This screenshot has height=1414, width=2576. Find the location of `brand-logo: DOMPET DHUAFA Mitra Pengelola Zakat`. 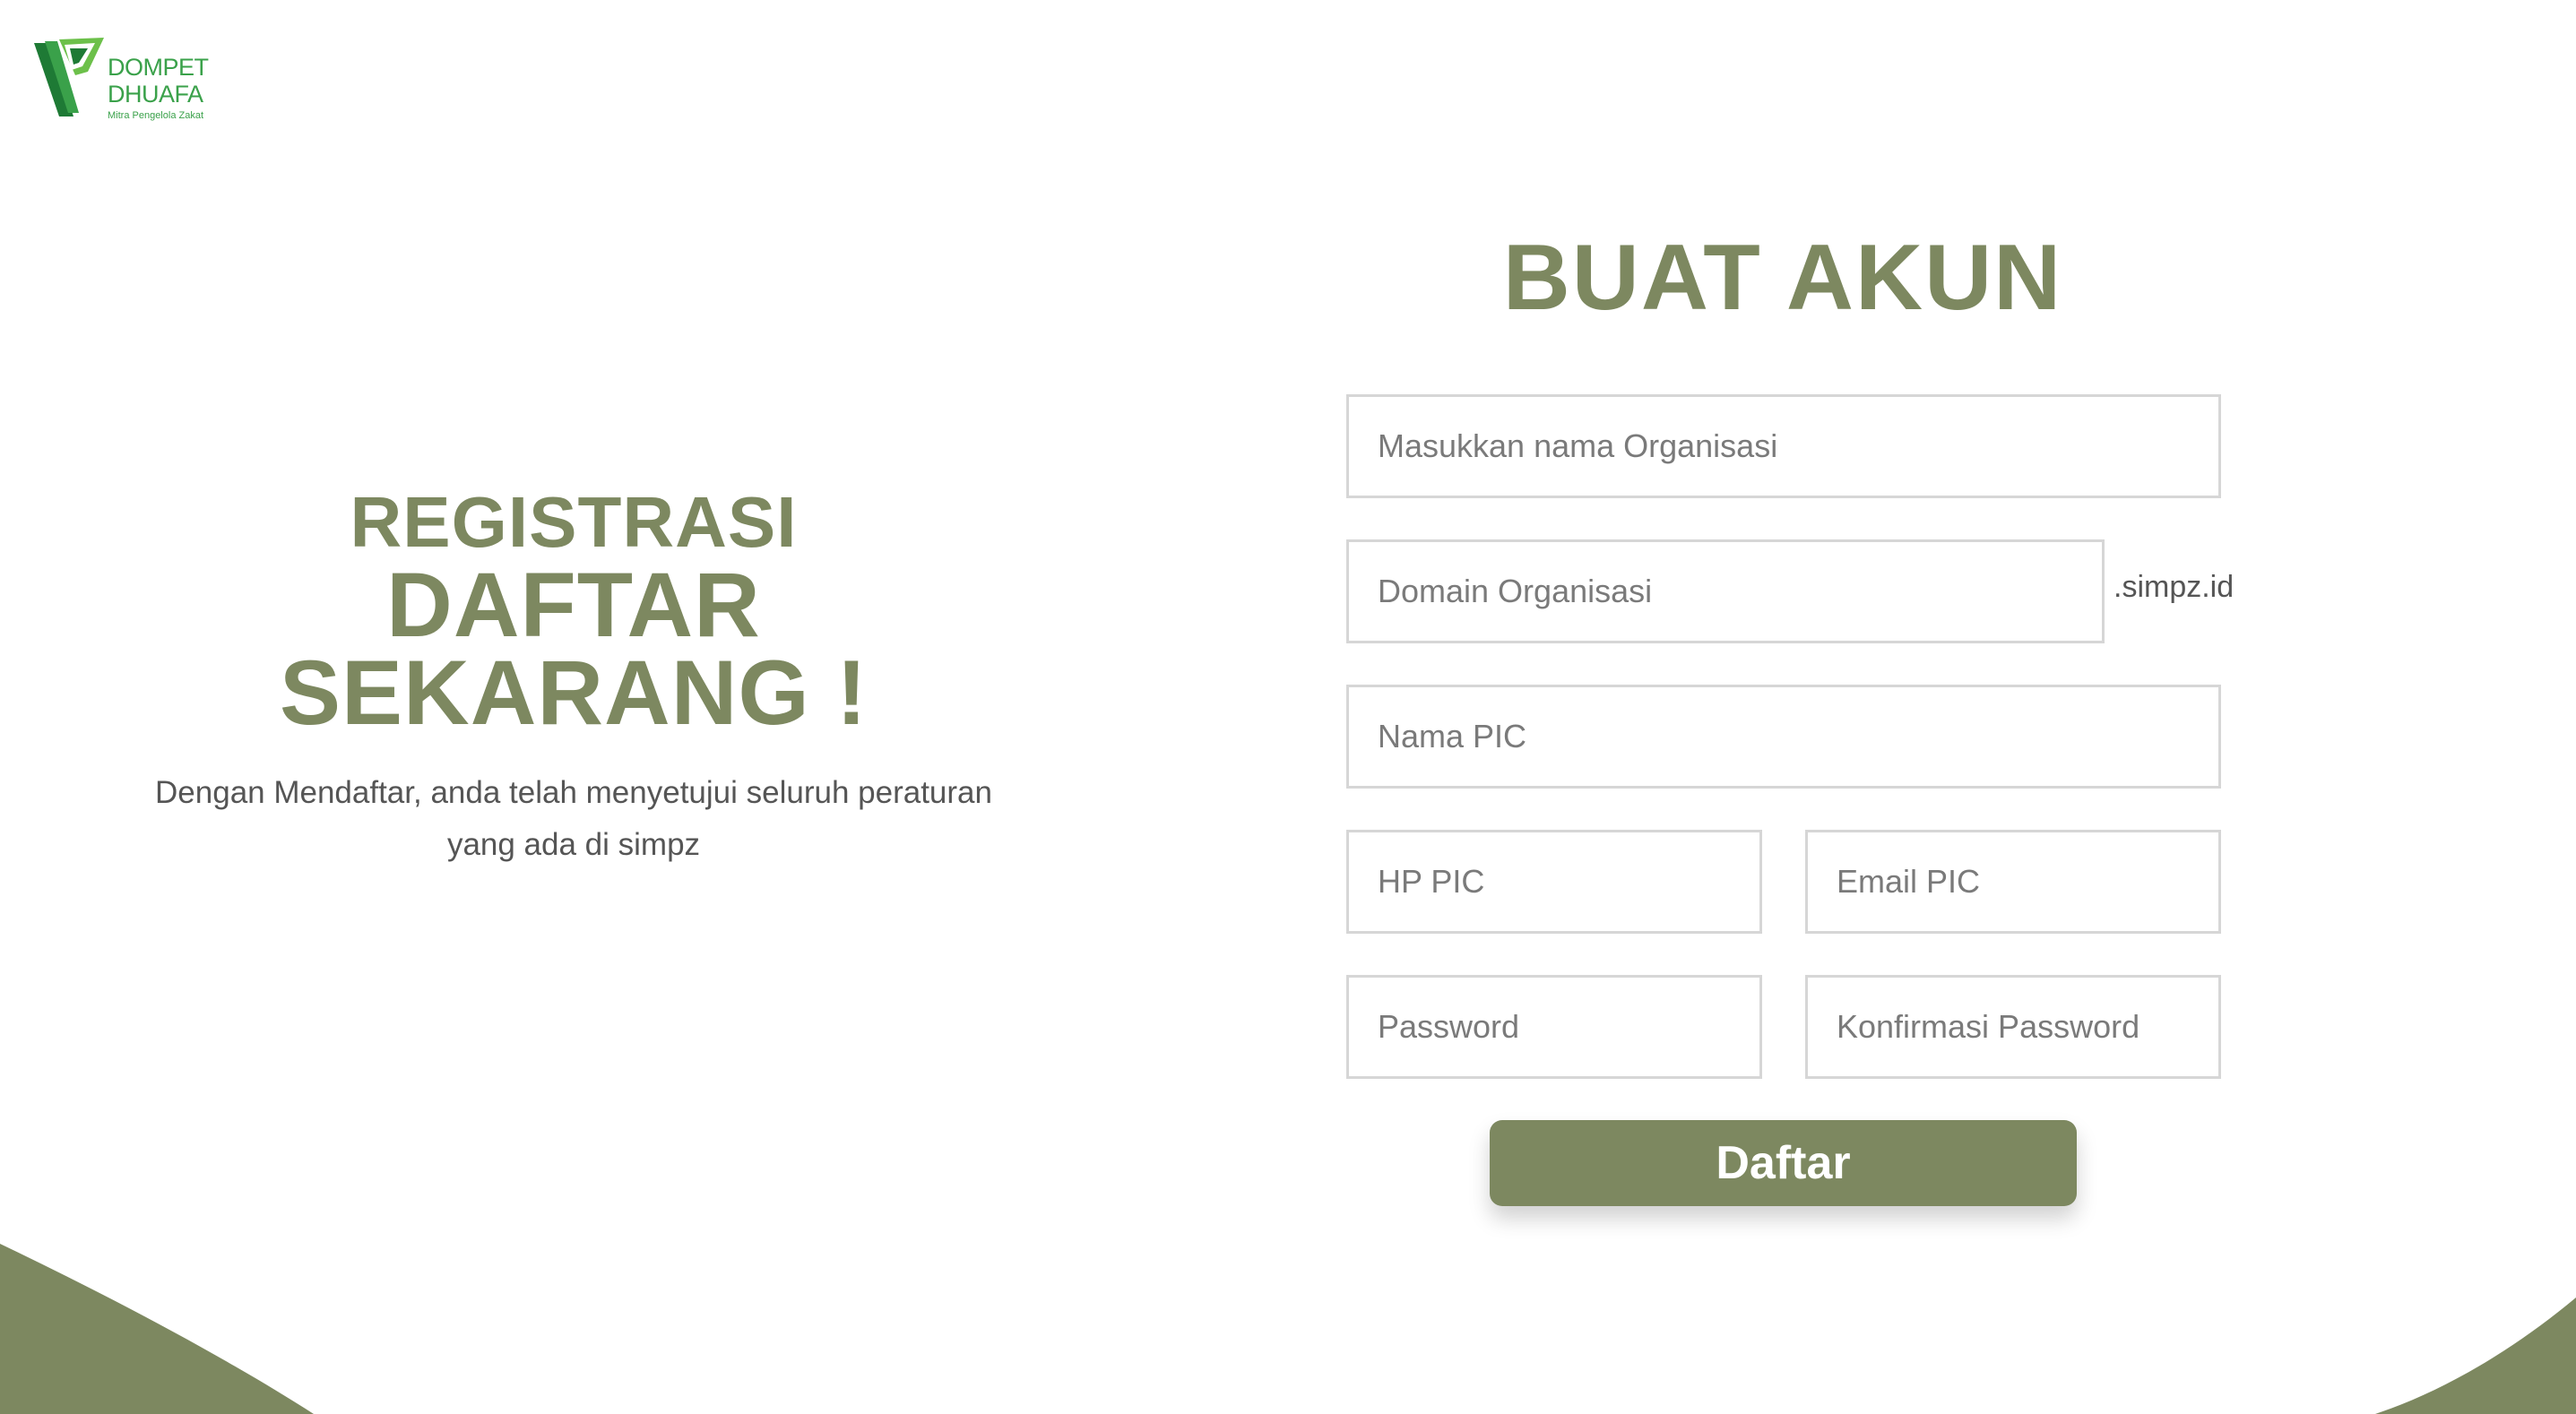

brand-logo: DOMPET DHUAFA Mitra Pengelola Zakat is located at coordinates (126, 79).